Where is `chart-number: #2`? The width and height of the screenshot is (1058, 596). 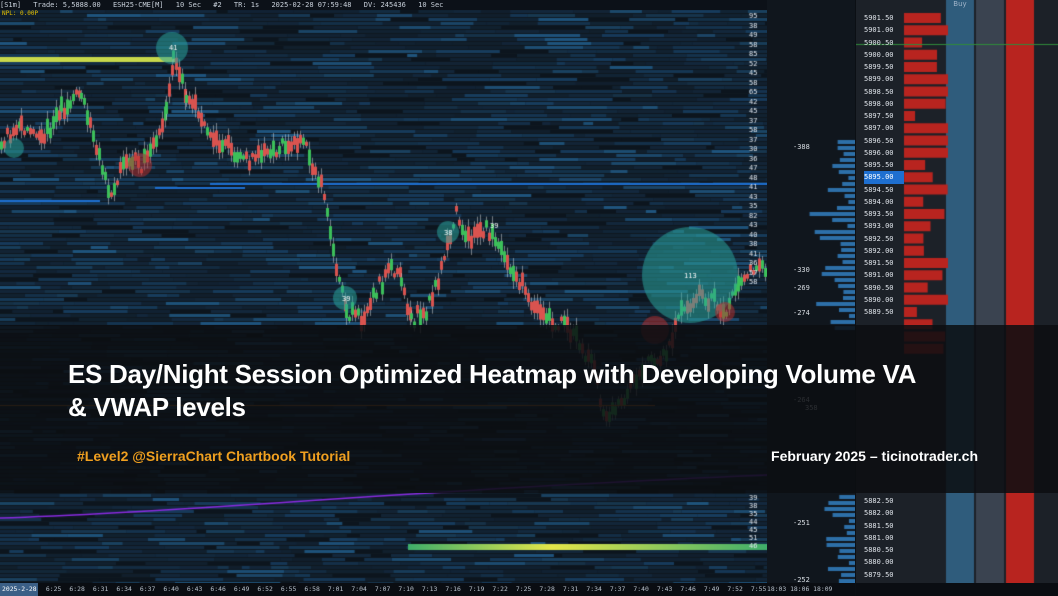 chart-number: #2 is located at coordinates (217, 5).